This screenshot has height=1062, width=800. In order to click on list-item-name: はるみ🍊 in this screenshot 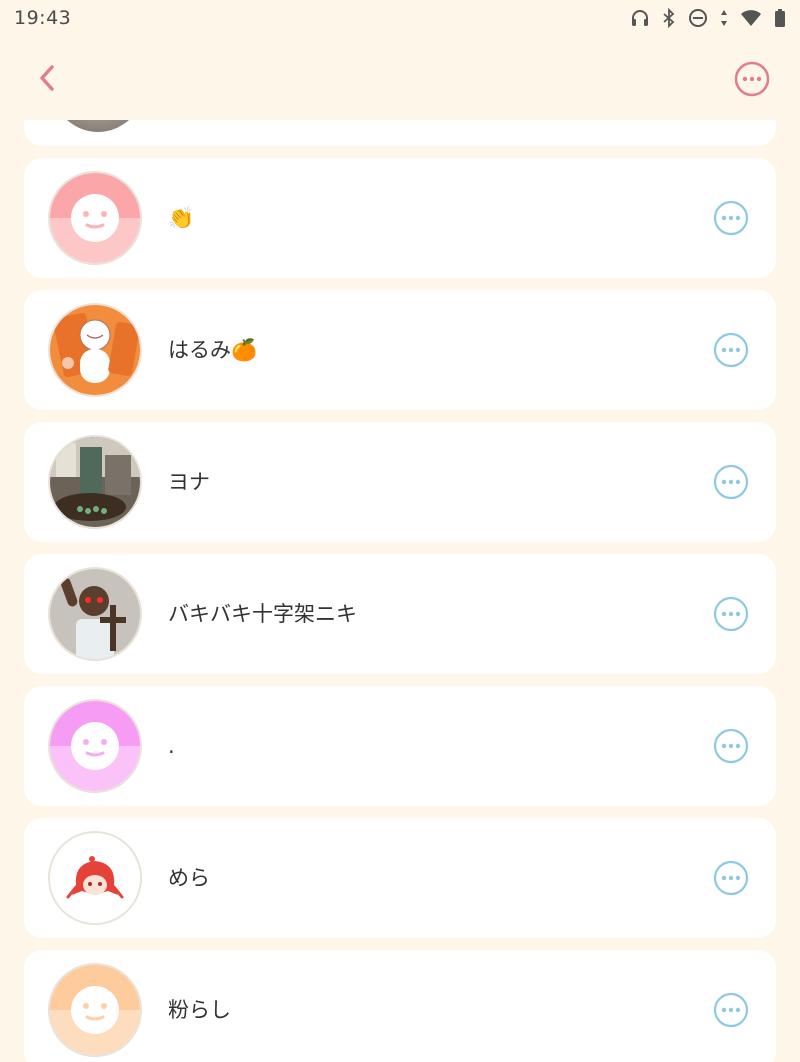, I will do `click(213, 350)`.